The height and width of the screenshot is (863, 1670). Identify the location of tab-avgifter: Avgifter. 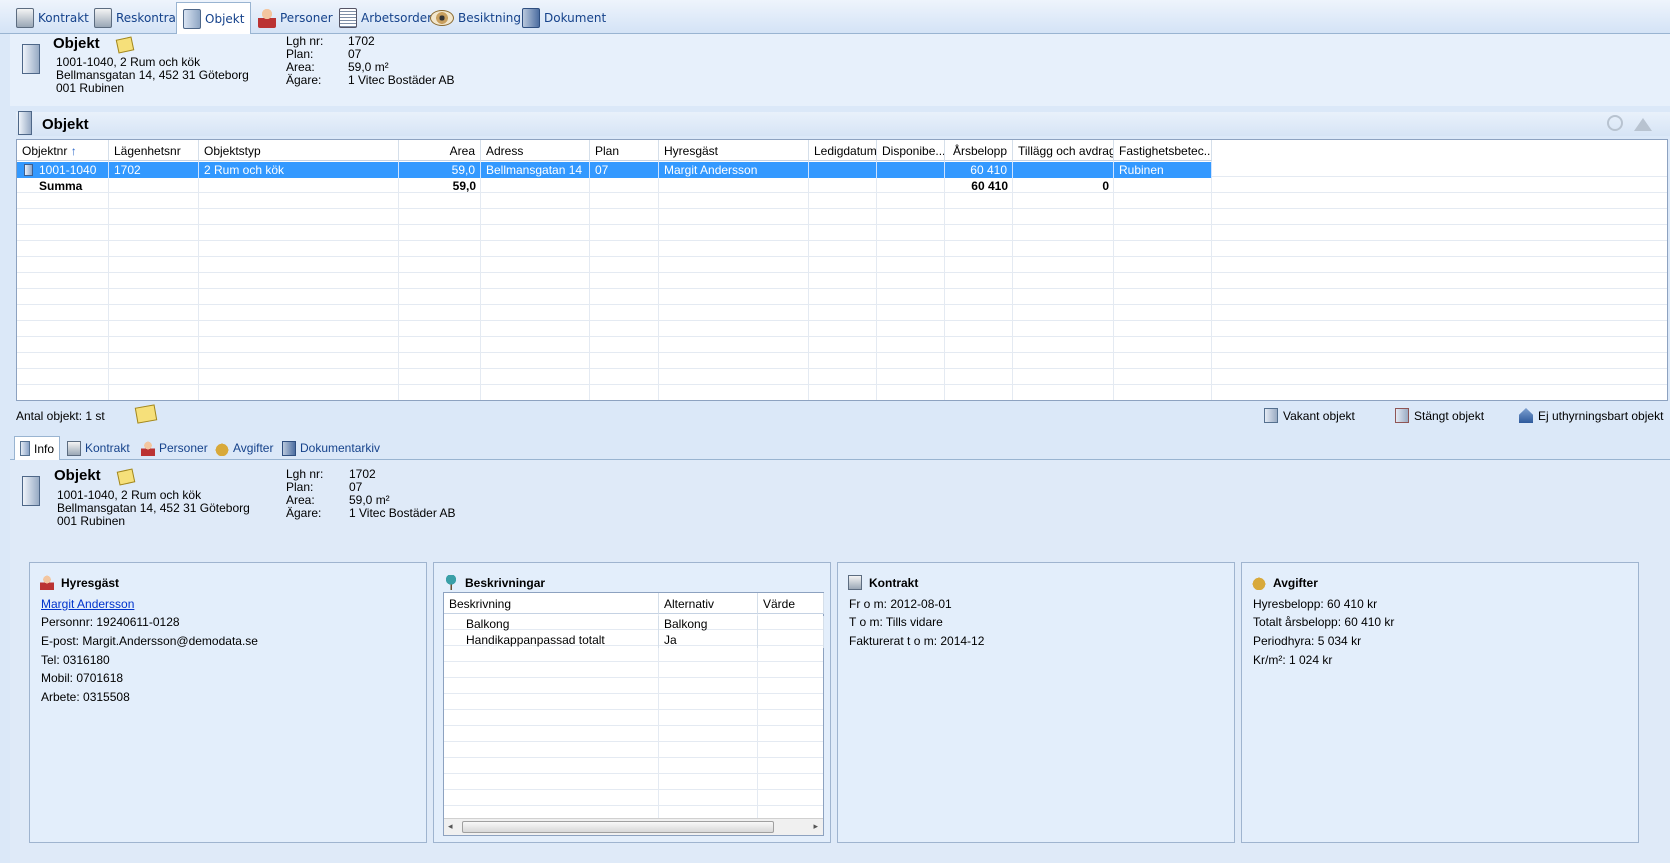
(244, 448).